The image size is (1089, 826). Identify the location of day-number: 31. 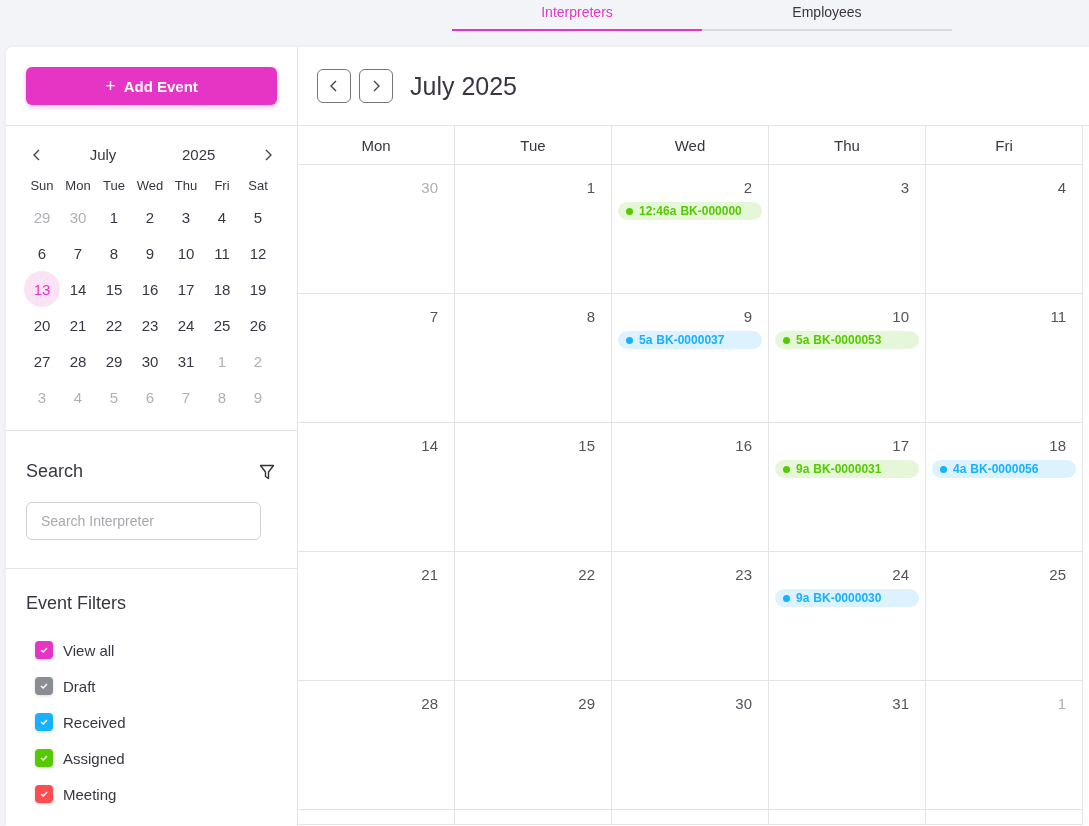
(901, 703).